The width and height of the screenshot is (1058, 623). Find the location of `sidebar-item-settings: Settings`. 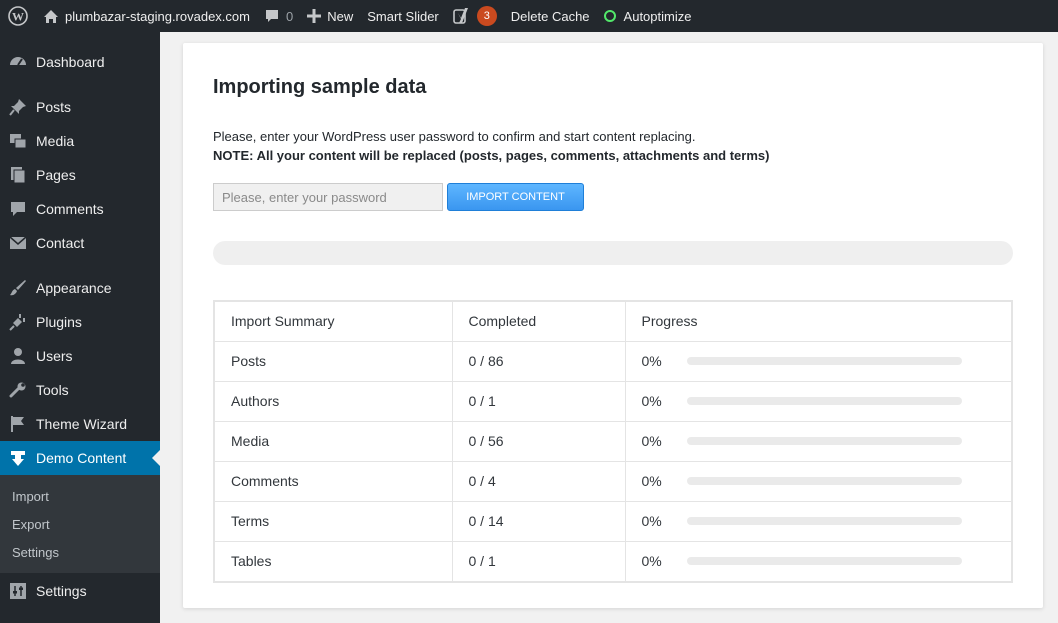

sidebar-item-settings: Settings is located at coordinates (80, 591).